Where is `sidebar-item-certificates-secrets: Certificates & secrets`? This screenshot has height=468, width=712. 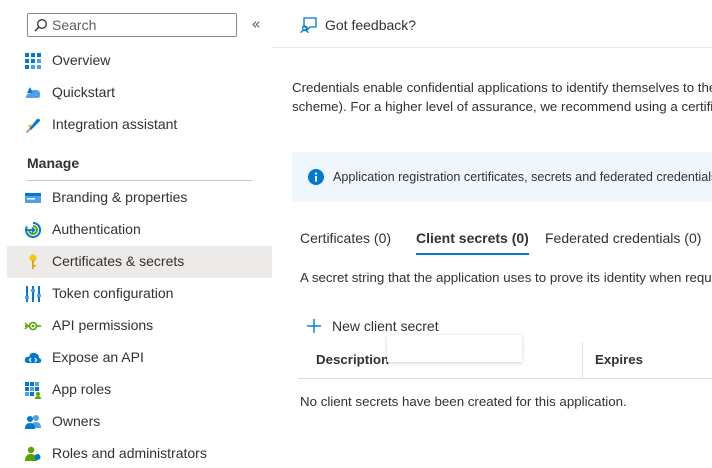 sidebar-item-certificates-secrets: Certificates & secrets is located at coordinates (139, 262).